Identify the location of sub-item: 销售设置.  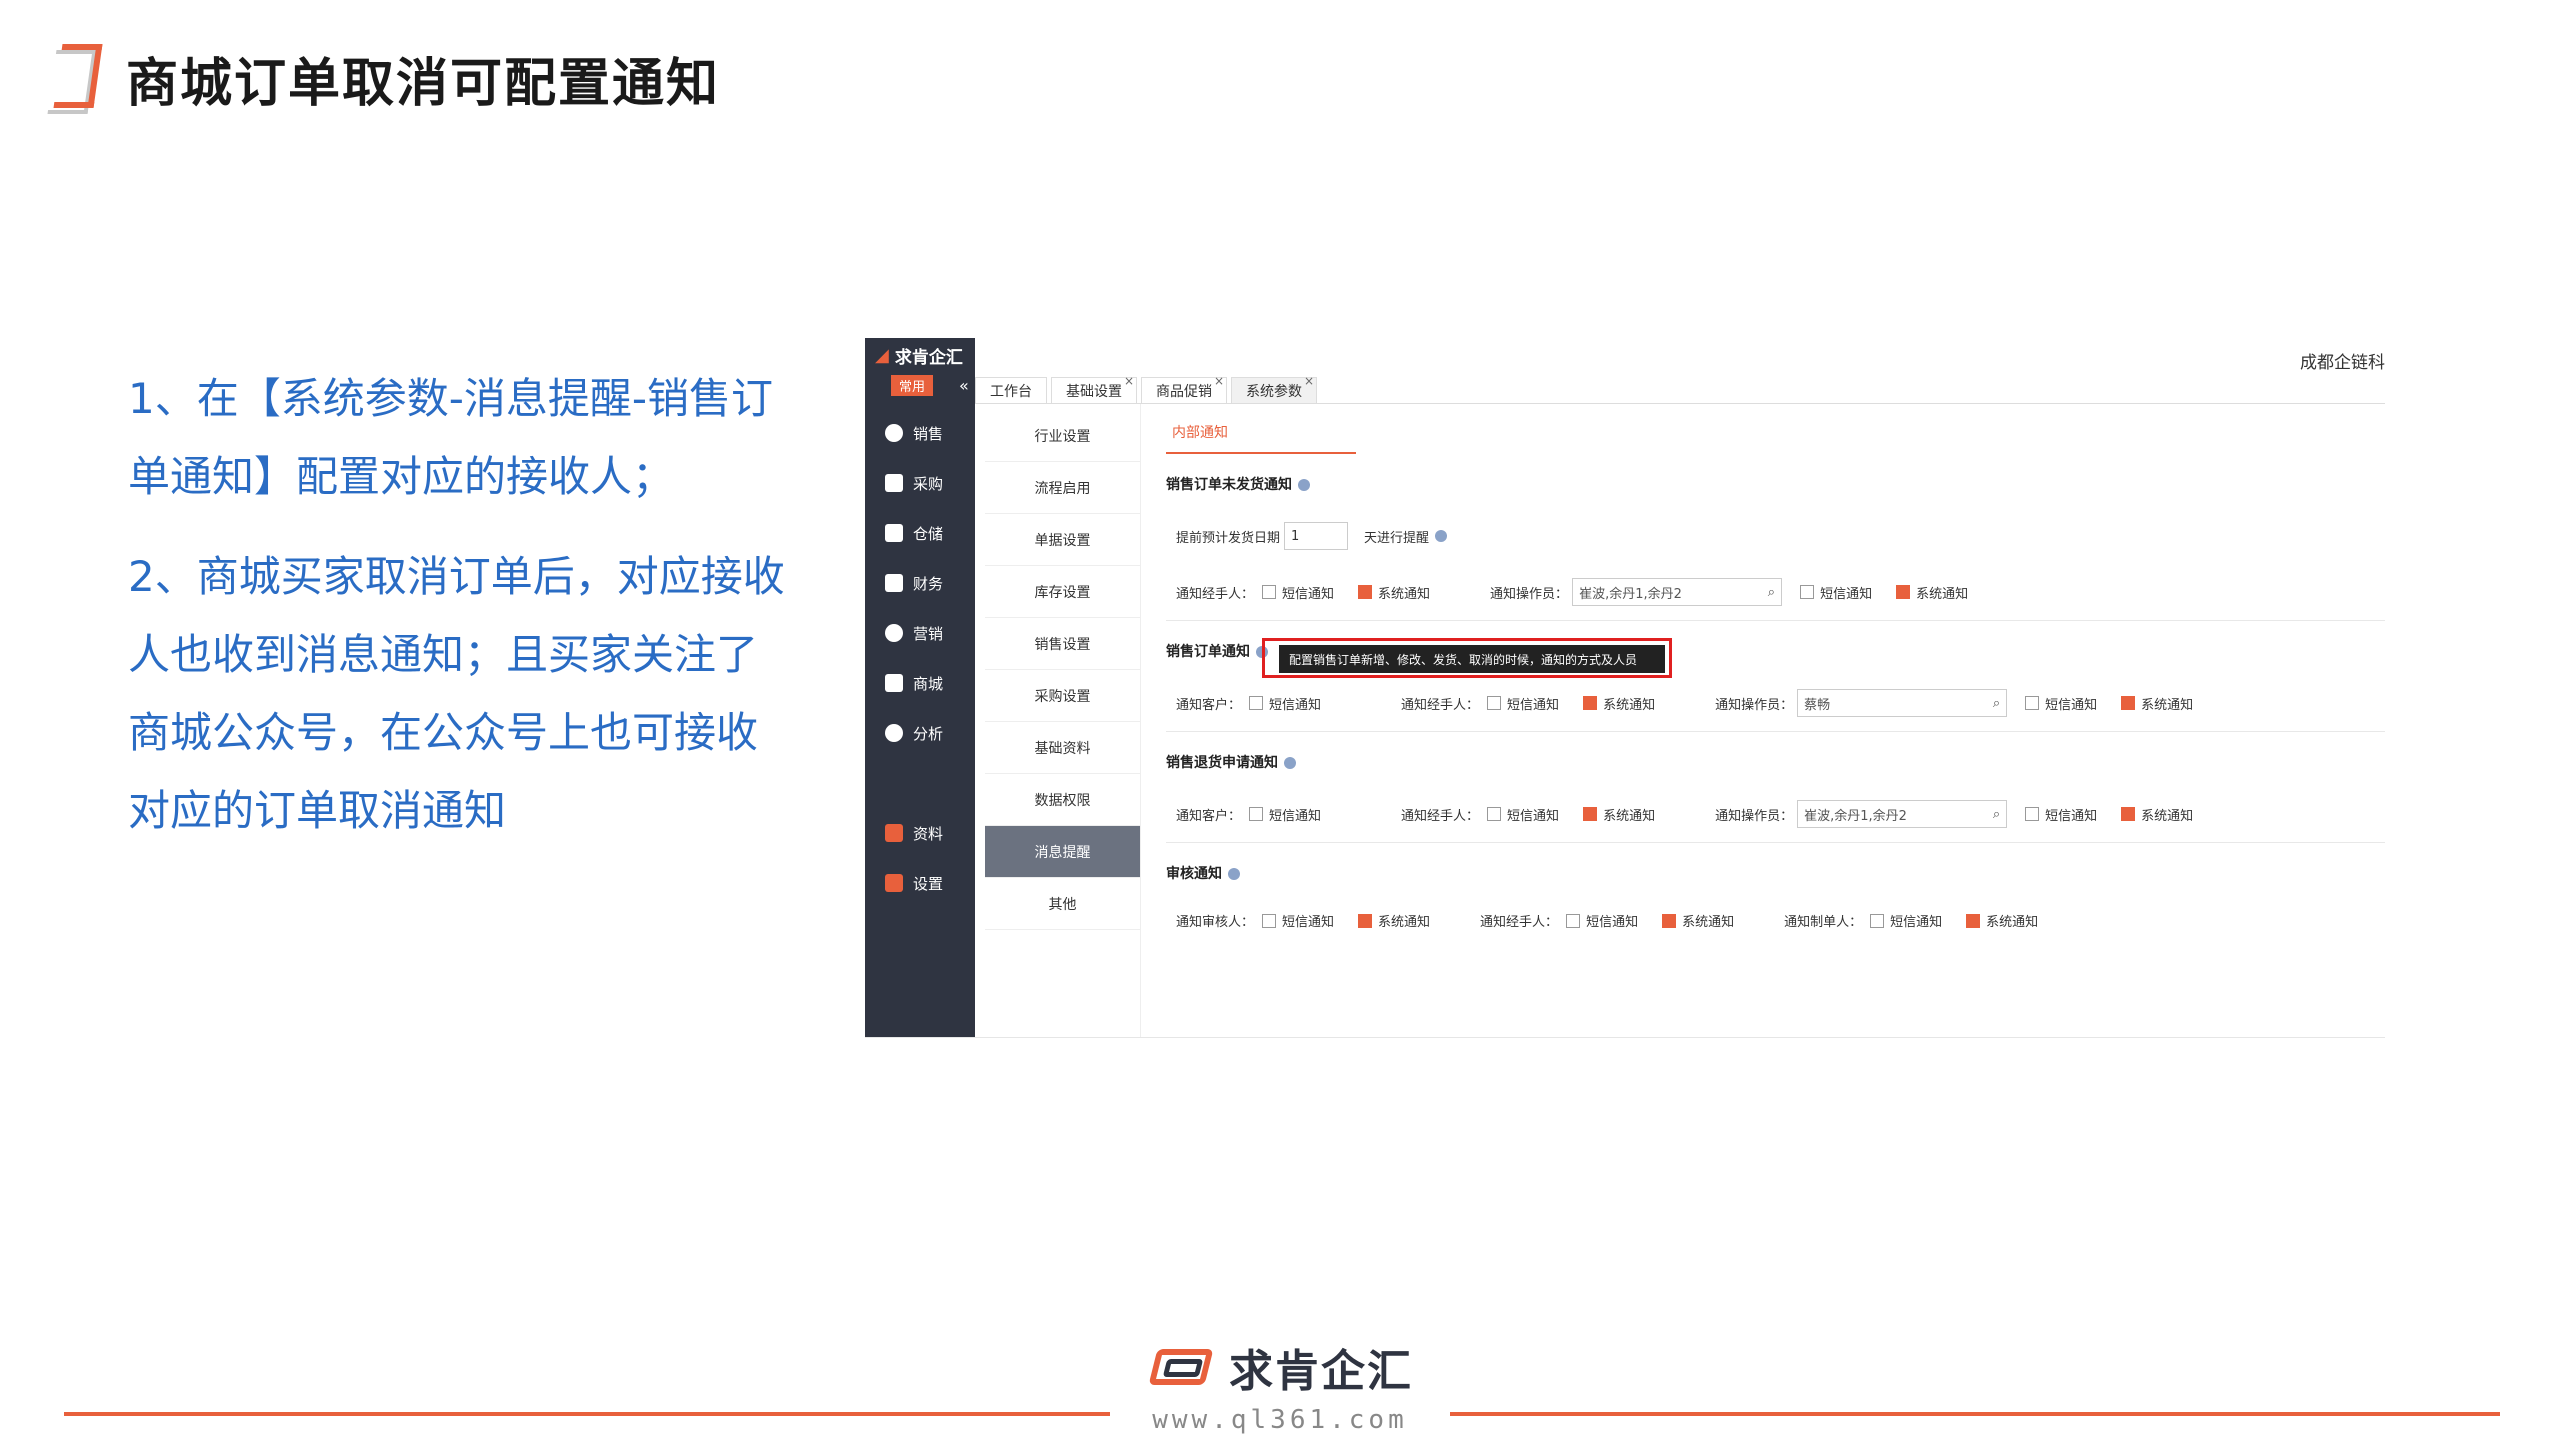
(1062, 644).